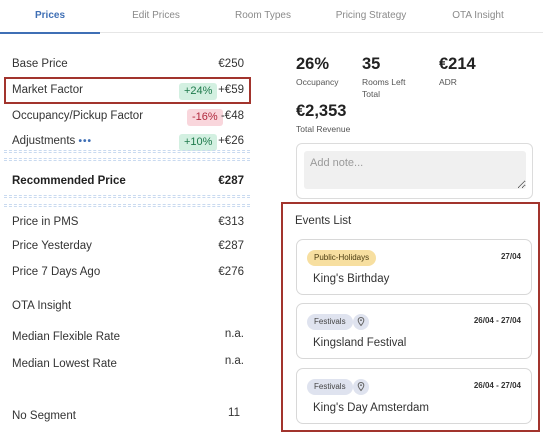 This screenshot has width=543, height=434. What do you see at coordinates (127, 307) in the screenshot?
I see `ota-insight-heading-row: OTA Insight` at bounding box center [127, 307].